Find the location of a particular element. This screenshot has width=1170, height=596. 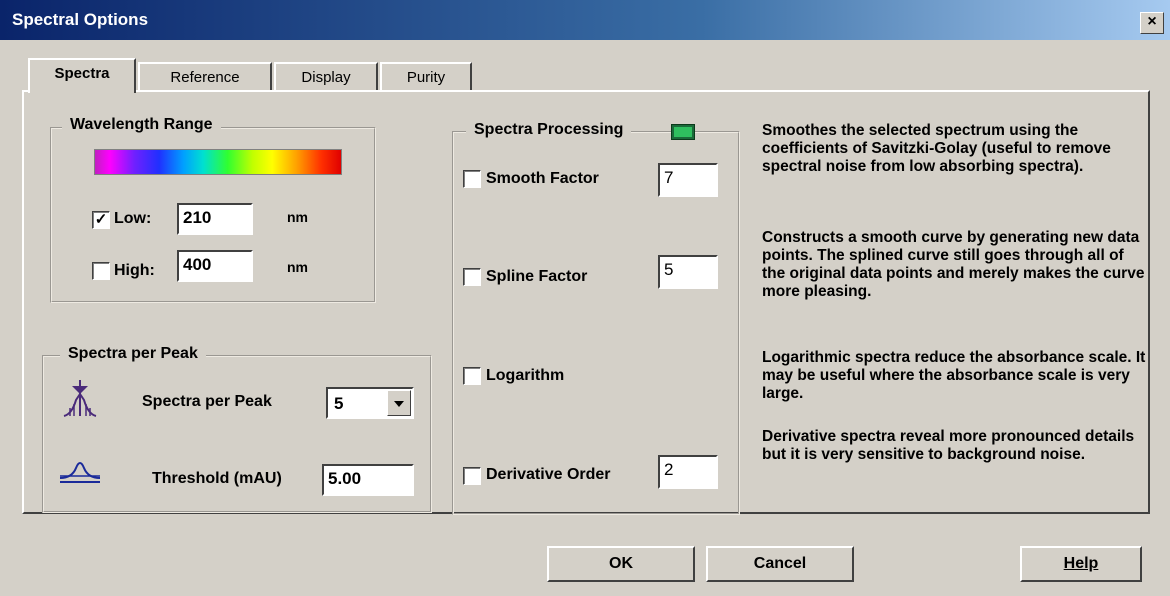

high-input: 400 is located at coordinates (215, 266).